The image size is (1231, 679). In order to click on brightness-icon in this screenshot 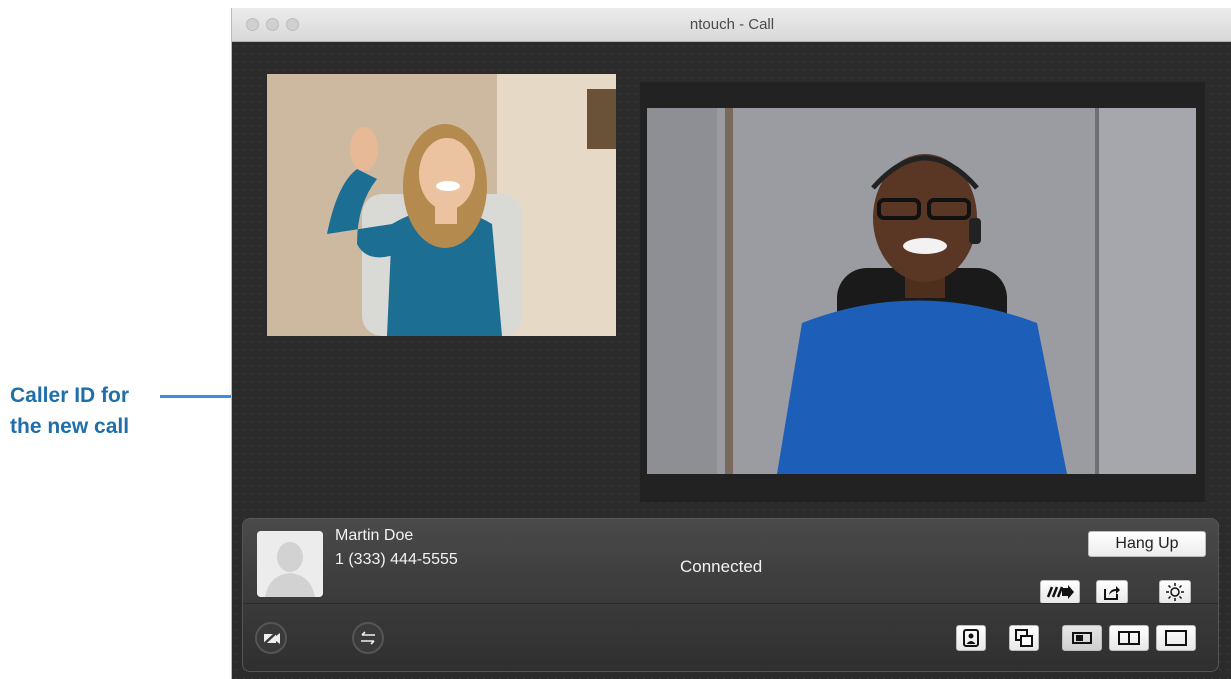, I will do `click(1175, 592)`.